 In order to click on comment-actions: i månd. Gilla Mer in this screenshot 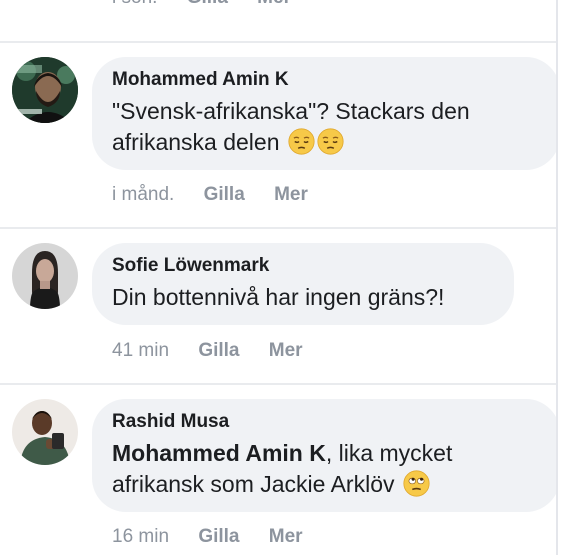, I will do `click(210, 195)`.